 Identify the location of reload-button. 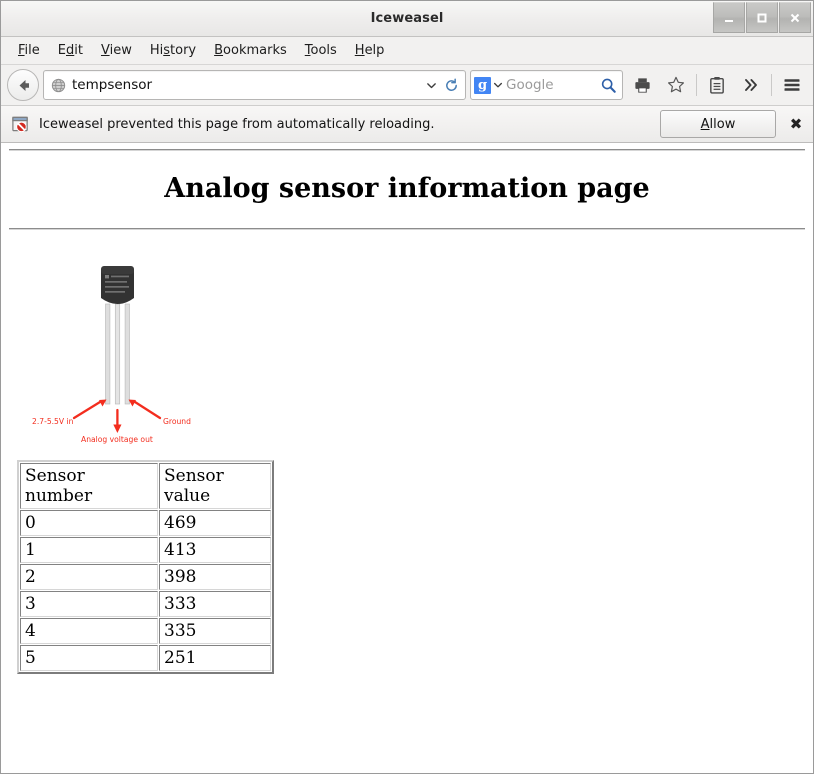
(451, 85).